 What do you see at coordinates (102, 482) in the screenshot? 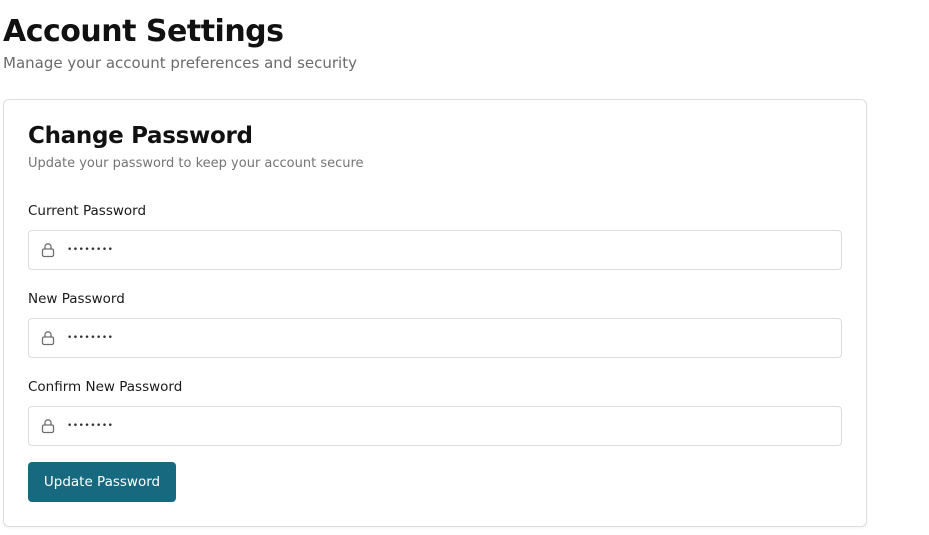
I see `update-password-button: Update Password` at bounding box center [102, 482].